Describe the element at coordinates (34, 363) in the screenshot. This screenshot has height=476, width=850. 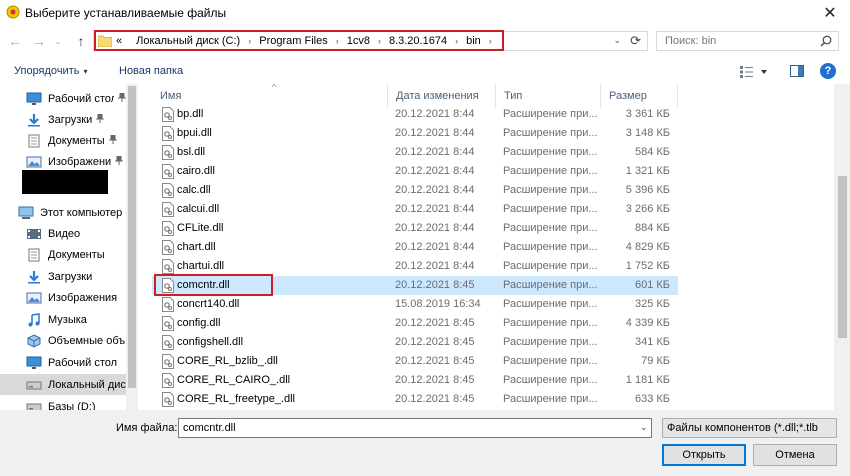
I see `desktop-icon` at that location.